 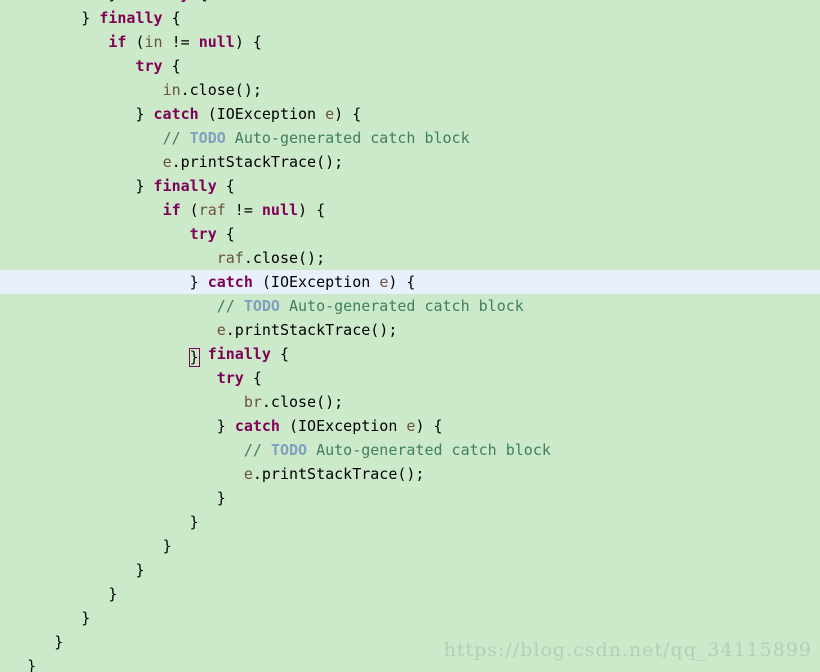 I want to click on code-line-content: if (raf != null) {, so click(x=410, y=210).